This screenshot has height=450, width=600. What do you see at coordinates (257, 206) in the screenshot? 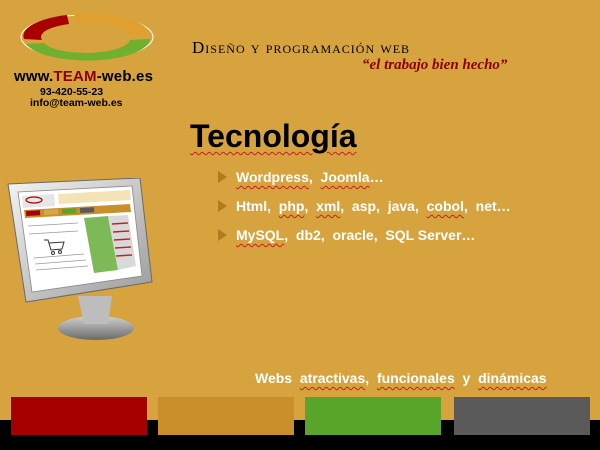
I see `item-text: Html,` at bounding box center [257, 206].